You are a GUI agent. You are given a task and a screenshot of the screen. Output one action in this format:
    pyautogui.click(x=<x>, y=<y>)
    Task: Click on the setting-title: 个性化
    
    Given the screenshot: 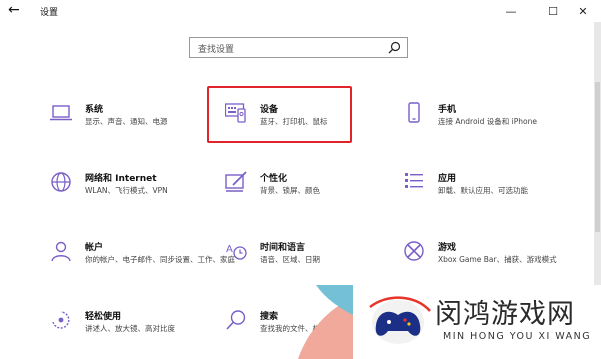 What is the action you would take?
    pyautogui.click(x=274, y=179)
    